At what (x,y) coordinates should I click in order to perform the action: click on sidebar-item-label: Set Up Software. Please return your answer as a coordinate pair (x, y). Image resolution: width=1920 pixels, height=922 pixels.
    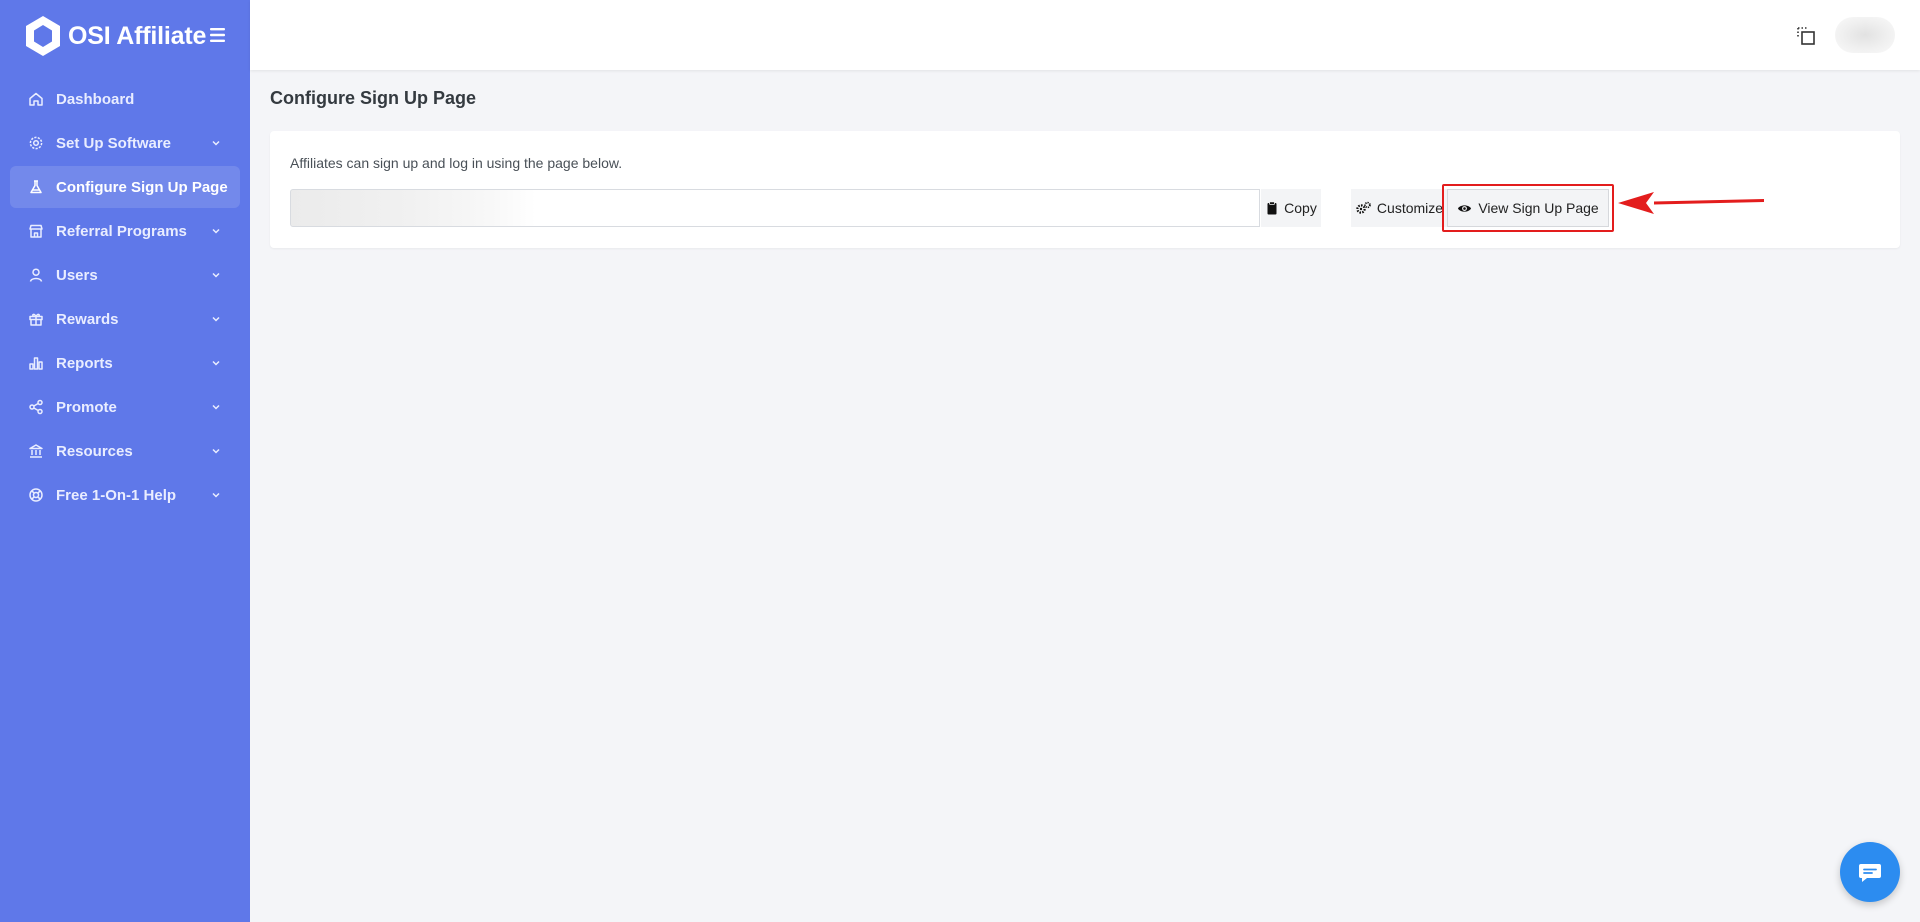
    Looking at the image, I should click on (114, 143).